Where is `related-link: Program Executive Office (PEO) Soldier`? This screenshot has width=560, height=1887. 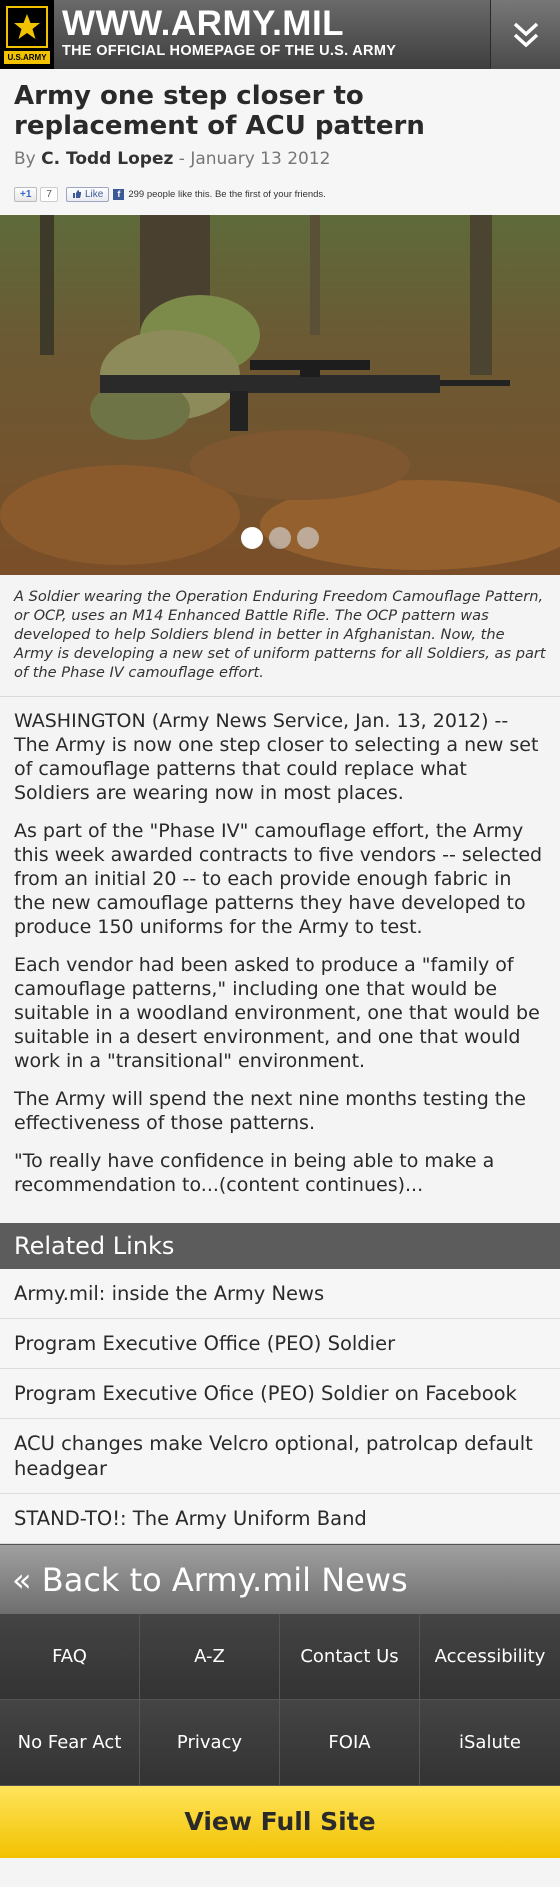
related-link: Program Executive Office (PEO) Soldier is located at coordinates (280, 1344).